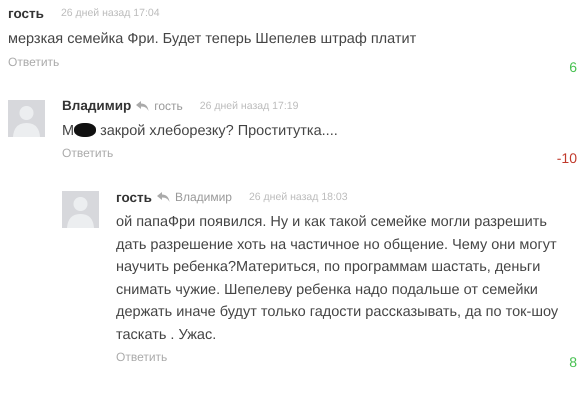 The width and height of the screenshot is (585, 409). Describe the element at coordinates (97, 105) in the screenshot. I see `comment-author: Владимир` at that location.